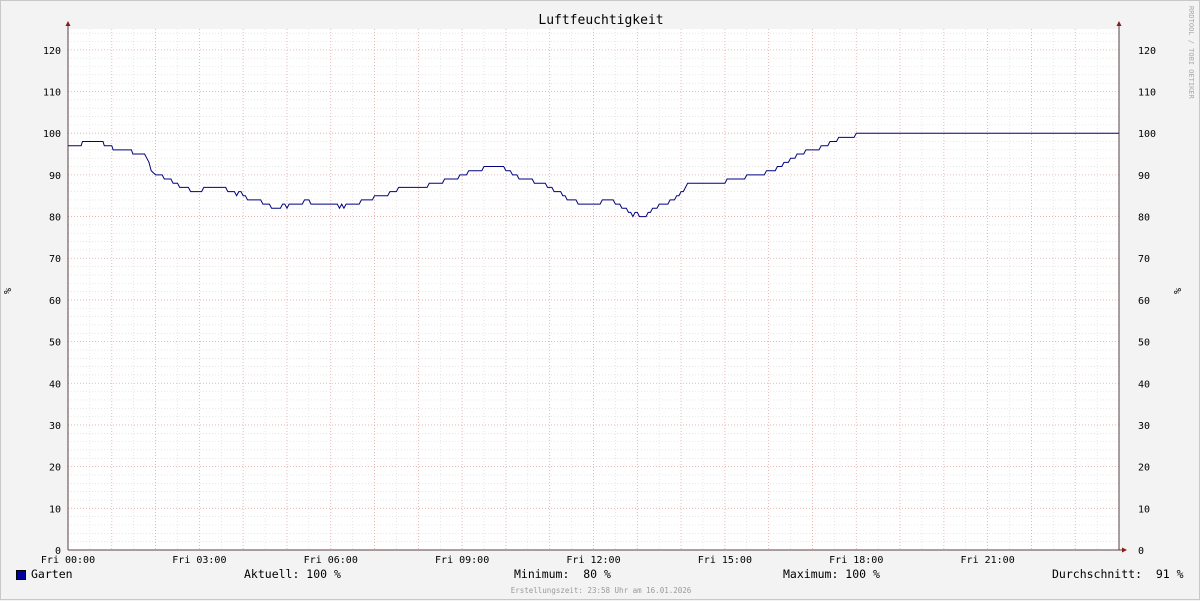  What do you see at coordinates (55, 176) in the screenshot?
I see `y-tick-label-left: 90` at bounding box center [55, 176].